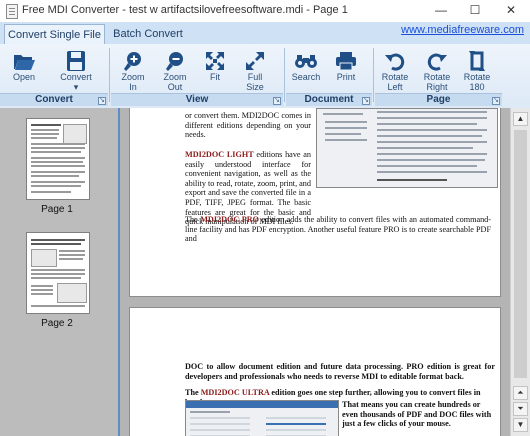  Describe the element at coordinates (462, 30) in the screenshot. I see `website-link: www.mediafreeware.com` at that location.